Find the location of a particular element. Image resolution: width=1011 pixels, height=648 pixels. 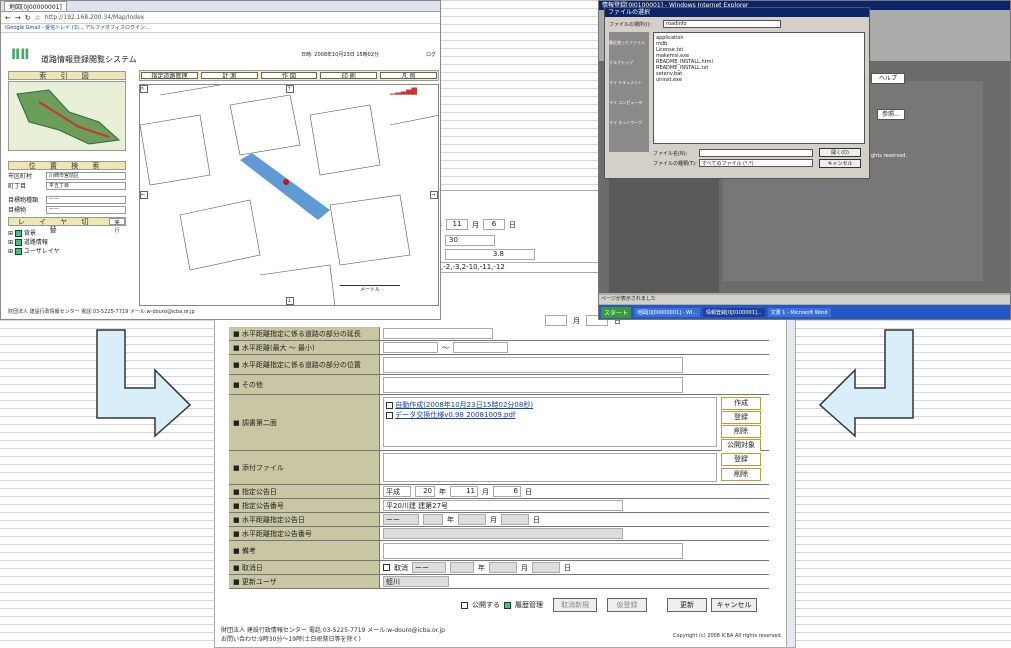

cancel-year-input is located at coordinates (462, 567).